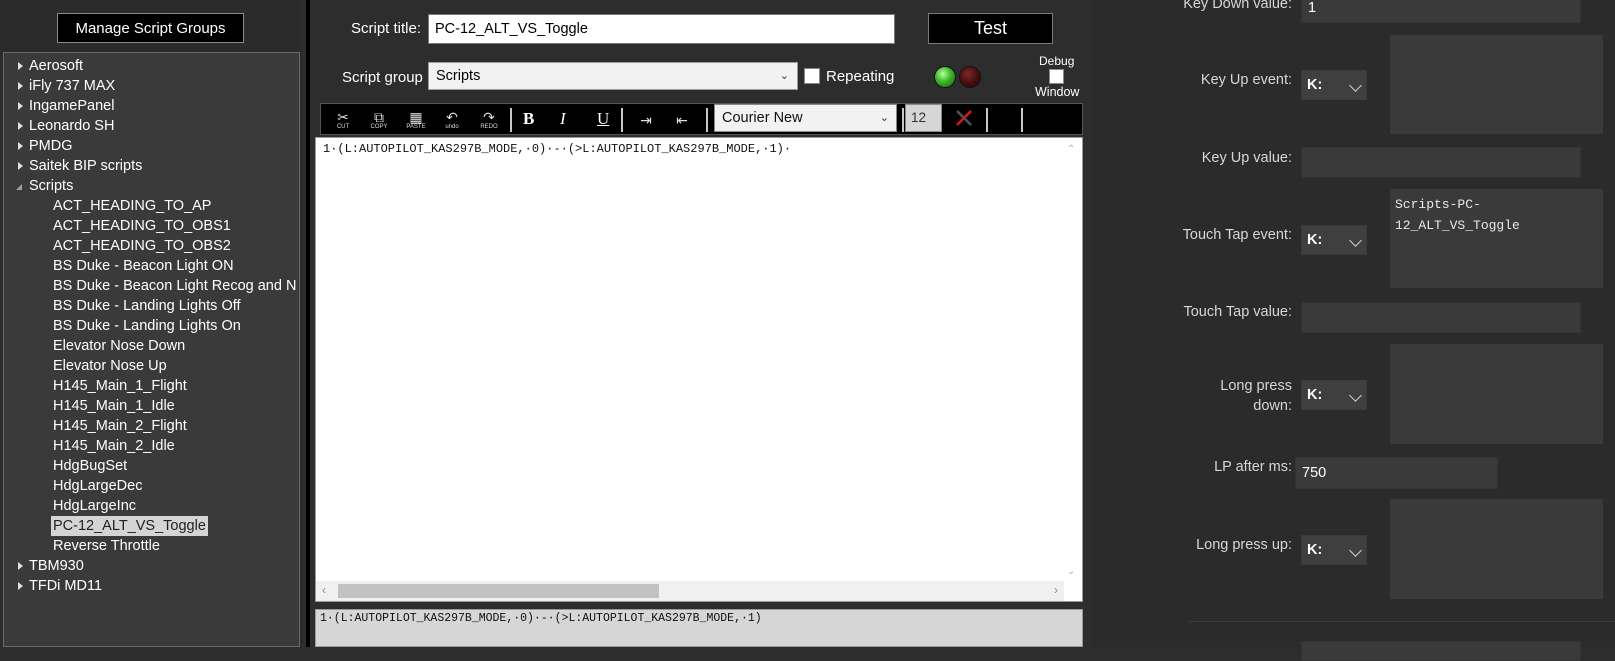  I want to click on font-family-select: Courier New ⌄, so click(805, 118).